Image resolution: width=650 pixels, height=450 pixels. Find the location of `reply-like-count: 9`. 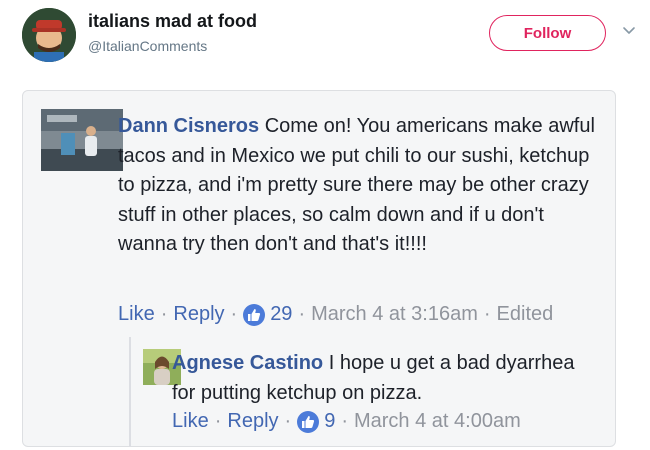

reply-like-count: 9 is located at coordinates (329, 421).